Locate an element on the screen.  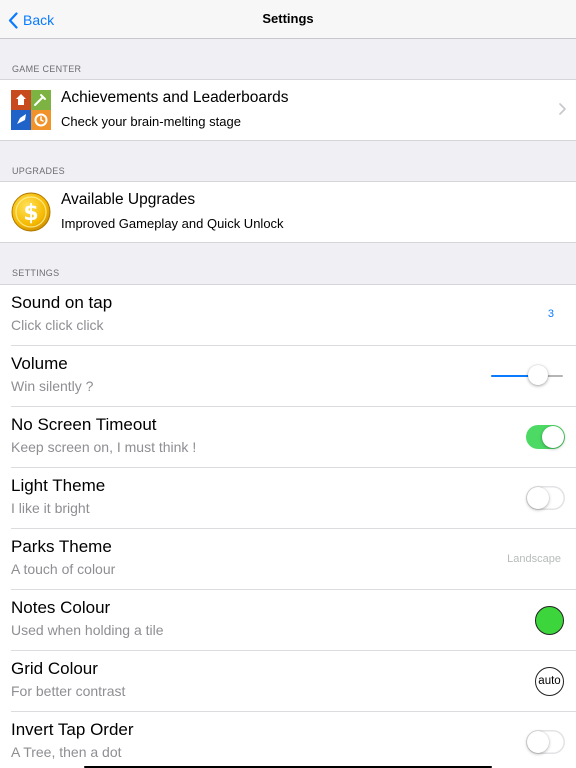
section-header-game-center: GAME CENTER is located at coordinates (47, 69).